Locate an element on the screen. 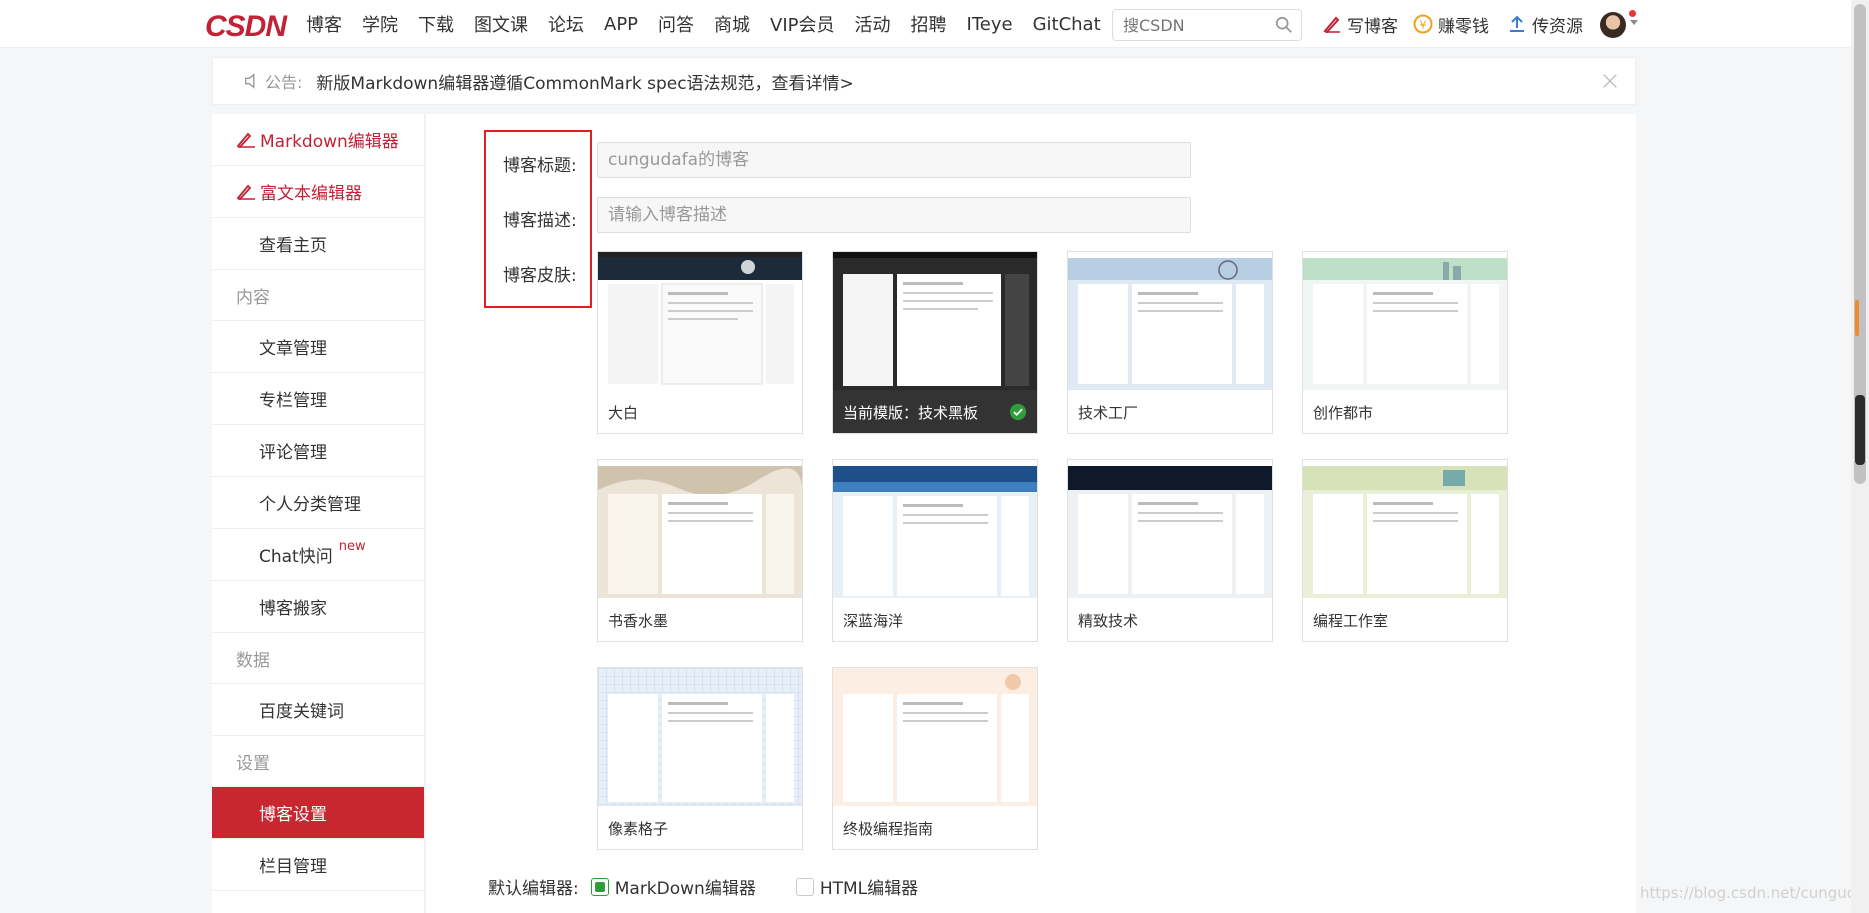 This screenshot has height=913, width=1869. skin-card-creative-city: 创作都市 is located at coordinates (1405, 342).